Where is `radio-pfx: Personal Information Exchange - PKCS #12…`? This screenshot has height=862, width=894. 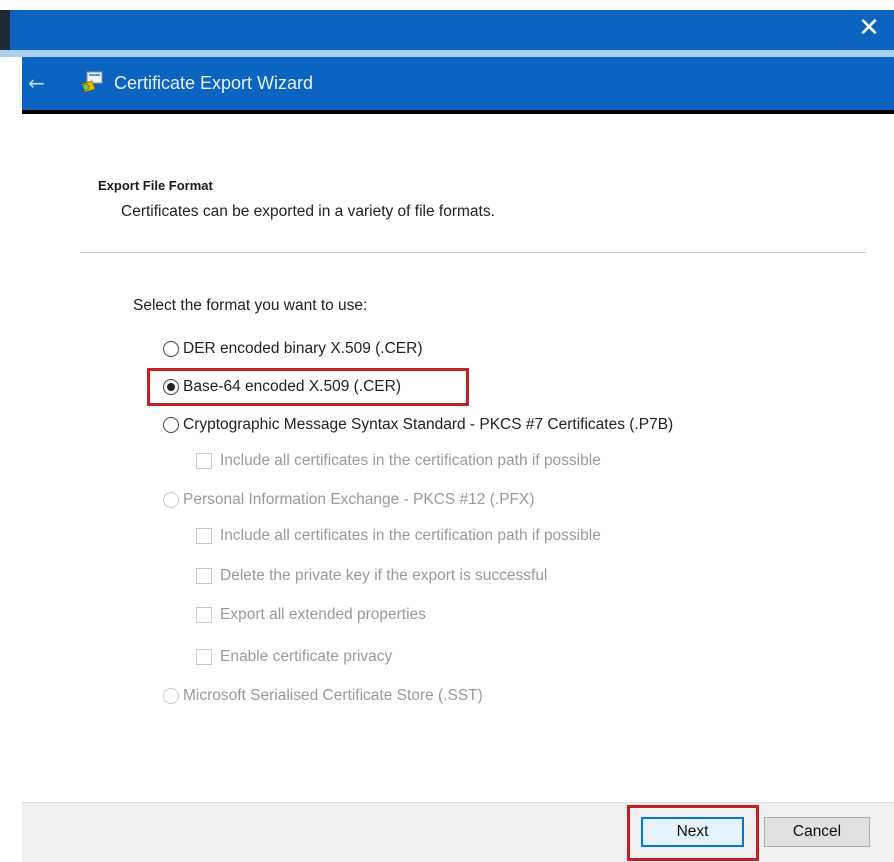
radio-pfx: Personal Information Exchange - PKCS #12… is located at coordinates (349, 500).